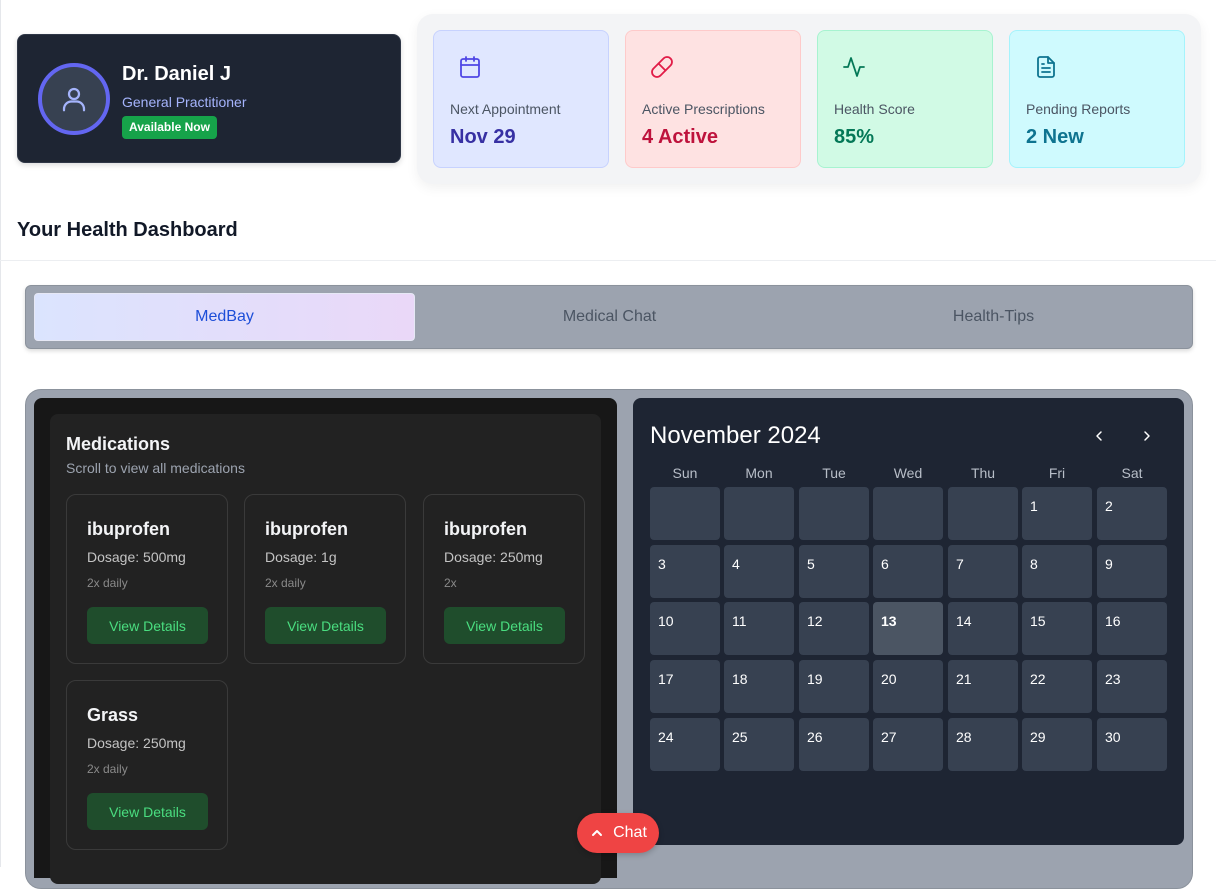 This screenshot has width=1216, height=889. What do you see at coordinates (993, 317) in the screenshot?
I see `tab-health-tips: Health-Tips` at bounding box center [993, 317].